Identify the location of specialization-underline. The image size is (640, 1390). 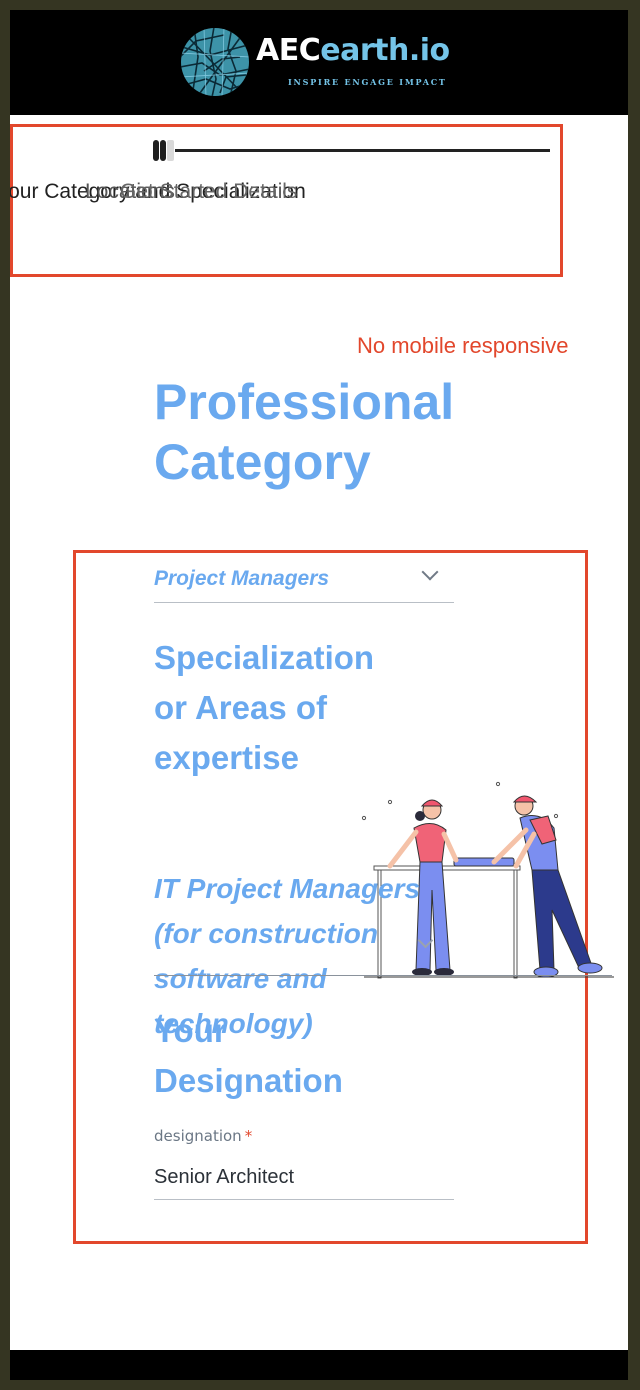
(383, 975).